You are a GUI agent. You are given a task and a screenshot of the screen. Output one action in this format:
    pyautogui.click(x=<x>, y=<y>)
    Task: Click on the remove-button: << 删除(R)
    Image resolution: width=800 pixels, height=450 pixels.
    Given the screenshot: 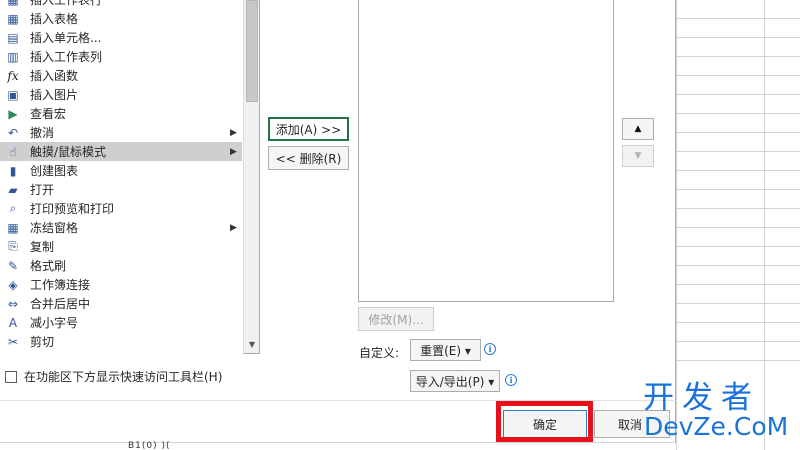 What is the action you would take?
    pyautogui.click(x=308, y=158)
    